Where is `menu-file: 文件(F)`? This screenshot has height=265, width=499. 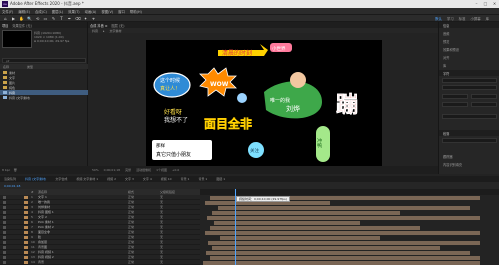
menu-file: 文件(F) is located at coordinates (7, 11).